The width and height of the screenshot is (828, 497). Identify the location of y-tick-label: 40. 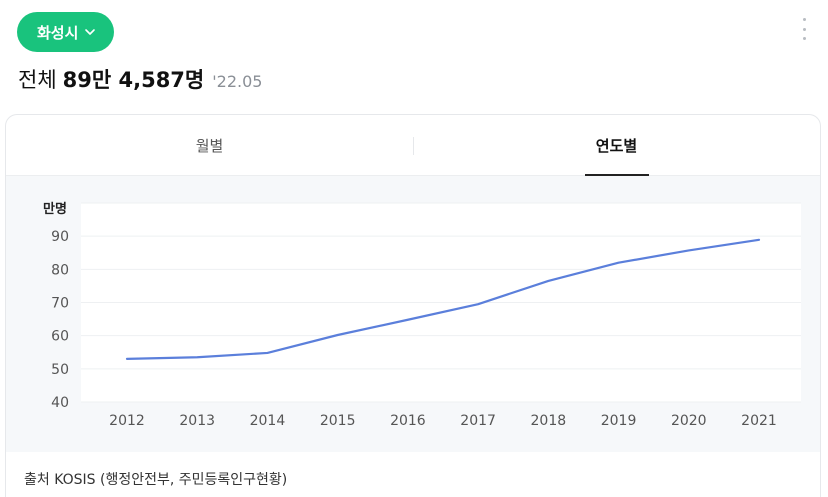
(60, 403).